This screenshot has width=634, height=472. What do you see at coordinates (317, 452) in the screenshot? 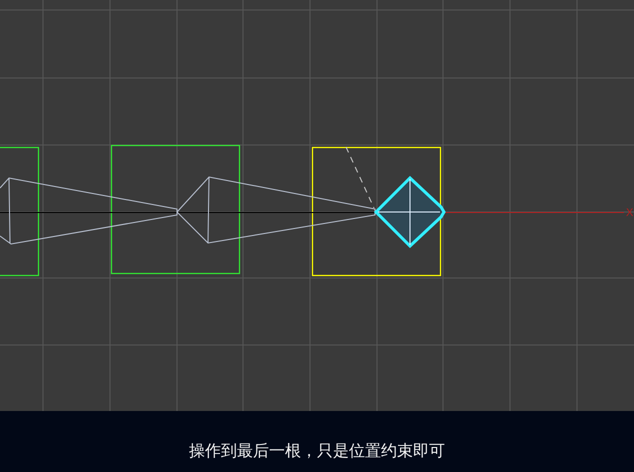
I see `subtitle: 操作到最后一根，只是位置约束即可` at bounding box center [317, 452].